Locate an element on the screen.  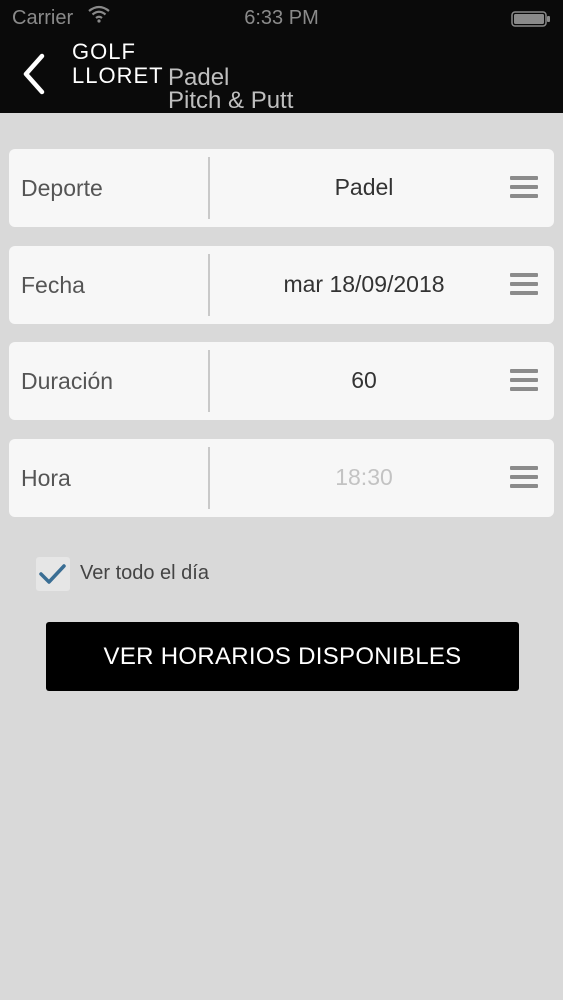
checkmark-icon is located at coordinates (52, 574).